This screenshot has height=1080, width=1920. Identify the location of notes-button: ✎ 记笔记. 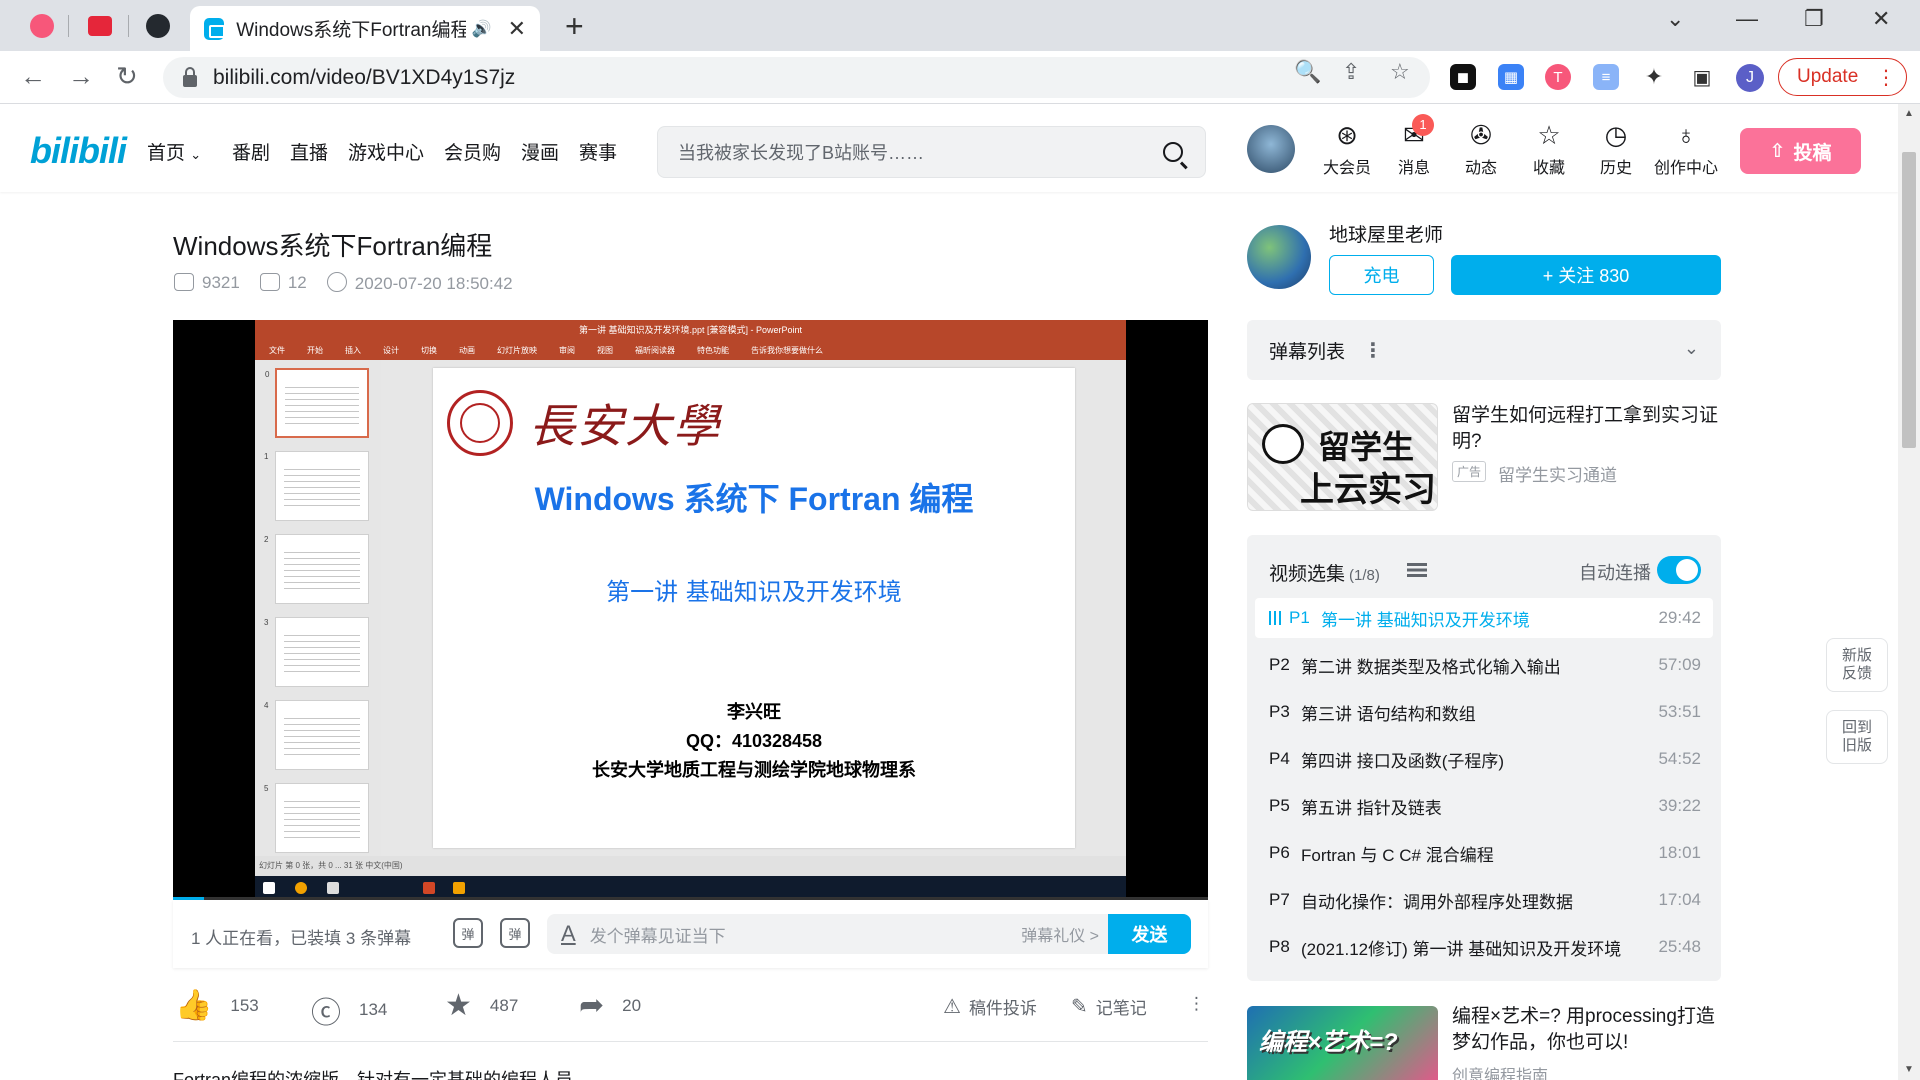
(1109, 1006).